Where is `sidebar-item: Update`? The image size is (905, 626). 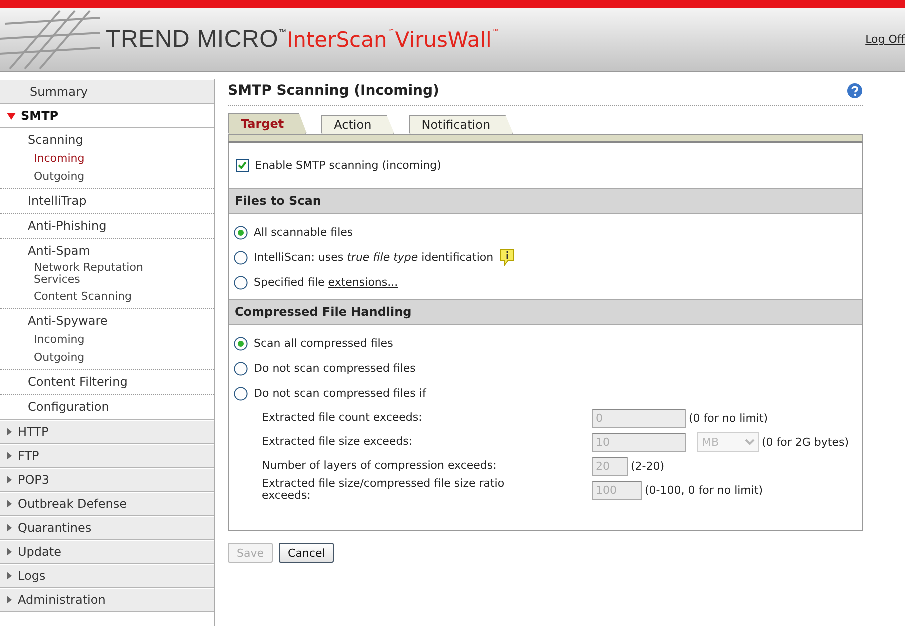
sidebar-item: Update is located at coordinates (107, 552).